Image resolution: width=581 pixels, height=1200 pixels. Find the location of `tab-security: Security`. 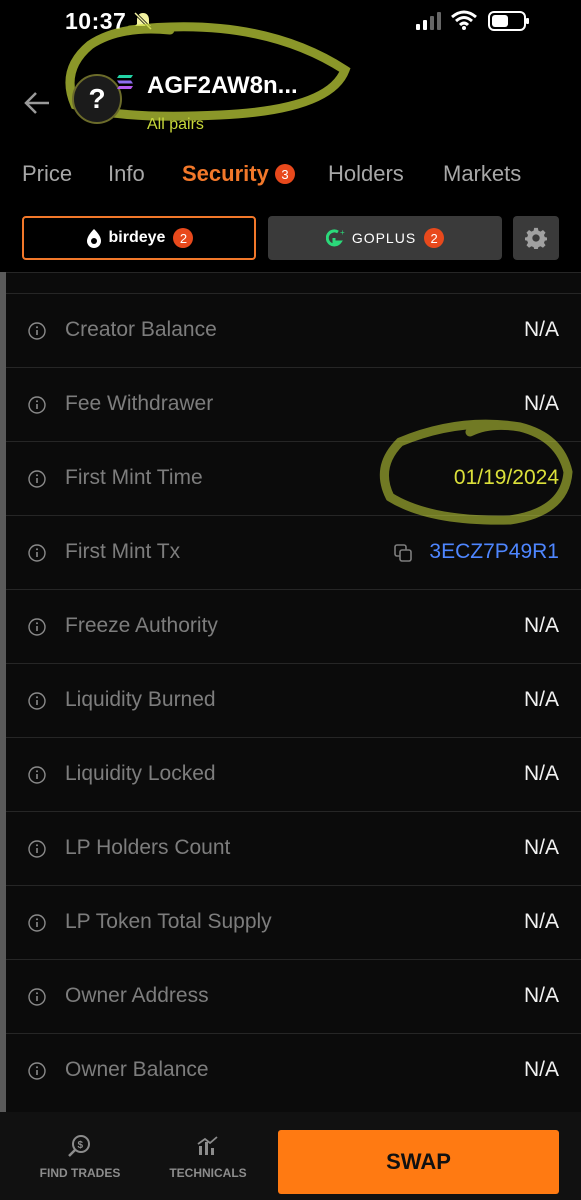

tab-security: Security is located at coordinates (225, 174).